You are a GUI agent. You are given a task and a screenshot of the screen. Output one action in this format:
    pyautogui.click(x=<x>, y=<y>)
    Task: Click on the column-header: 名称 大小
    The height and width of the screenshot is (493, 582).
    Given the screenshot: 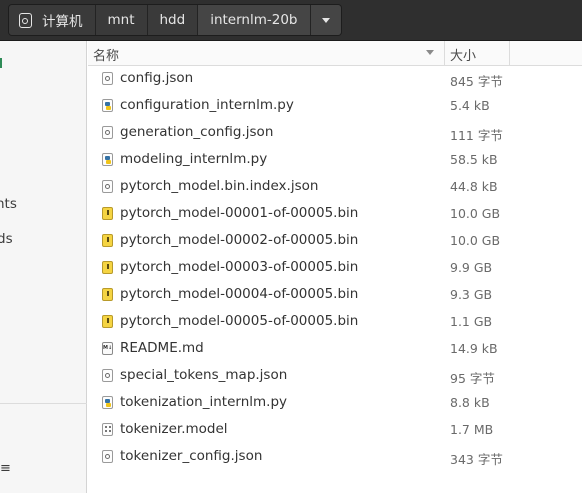 What is the action you would take?
    pyautogui.click(x=335, y=53)
    